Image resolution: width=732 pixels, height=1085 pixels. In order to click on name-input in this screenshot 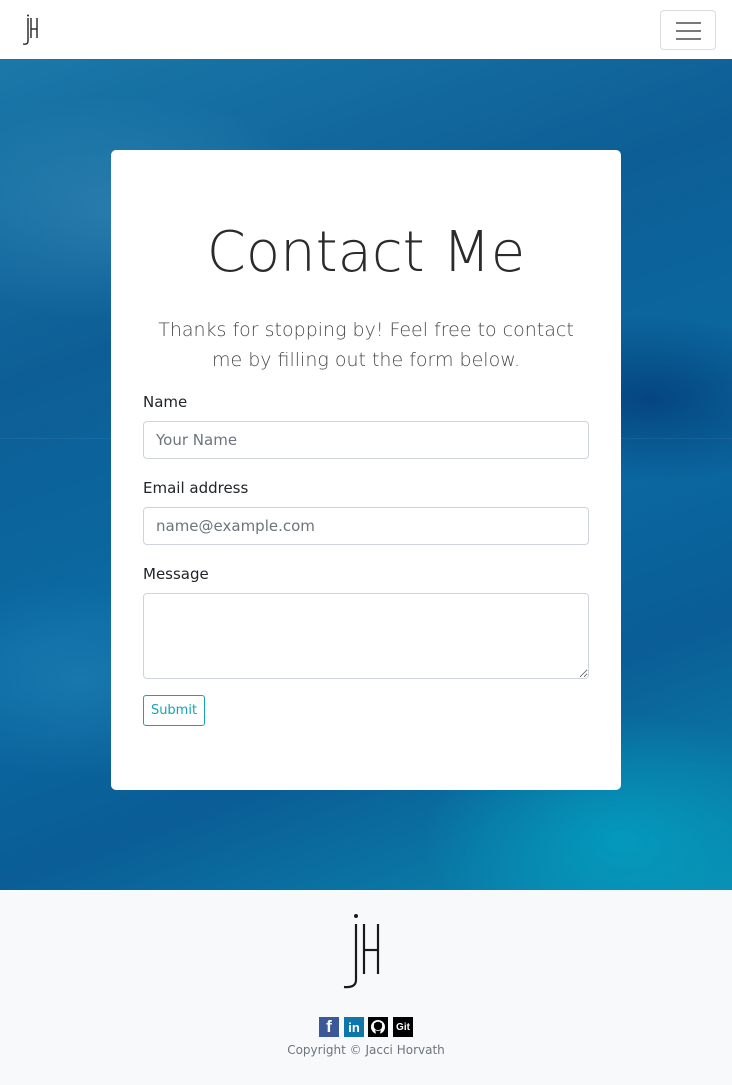, I will do `click(366, 440)`.